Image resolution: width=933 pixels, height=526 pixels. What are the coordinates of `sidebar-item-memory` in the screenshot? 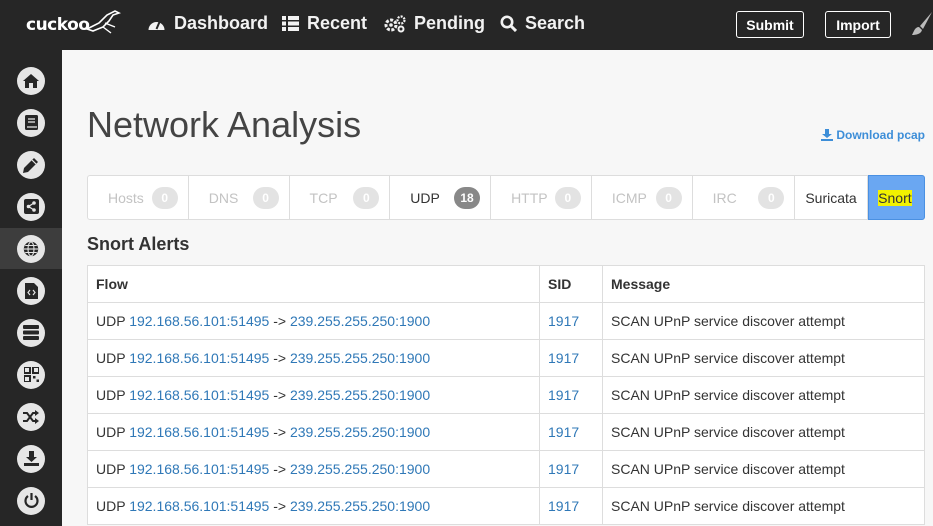 It's located at (31, 374).